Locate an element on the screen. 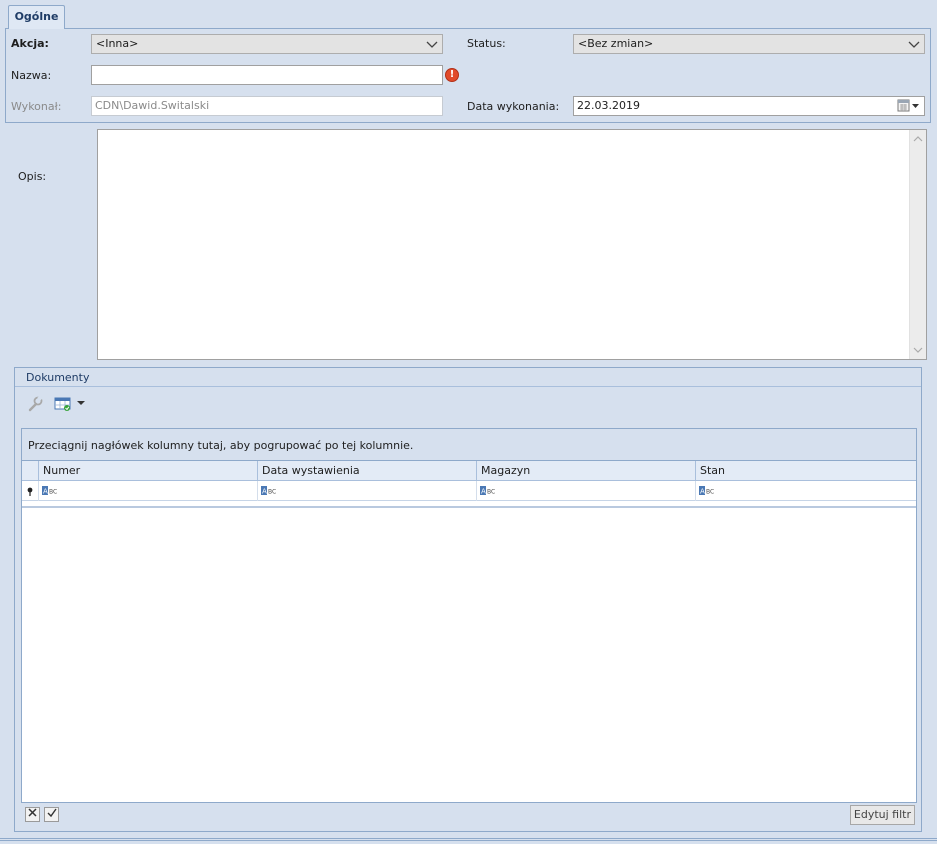 The height and width of the screenshot is (844, 937). data-wykonania-label: Data wykonania: is located at coordinates (513, 106).